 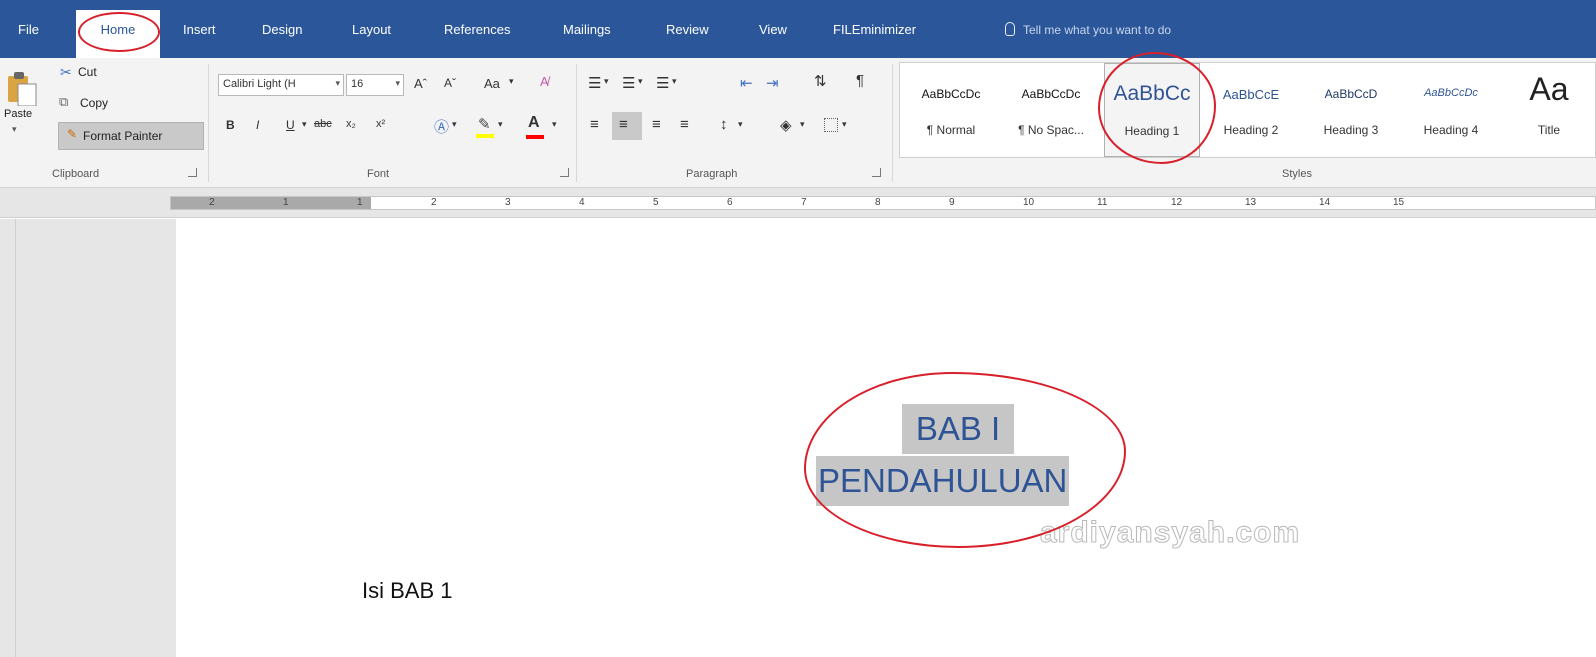 I want to click on style-title: Aa Title, so click(x=1549, y=110).